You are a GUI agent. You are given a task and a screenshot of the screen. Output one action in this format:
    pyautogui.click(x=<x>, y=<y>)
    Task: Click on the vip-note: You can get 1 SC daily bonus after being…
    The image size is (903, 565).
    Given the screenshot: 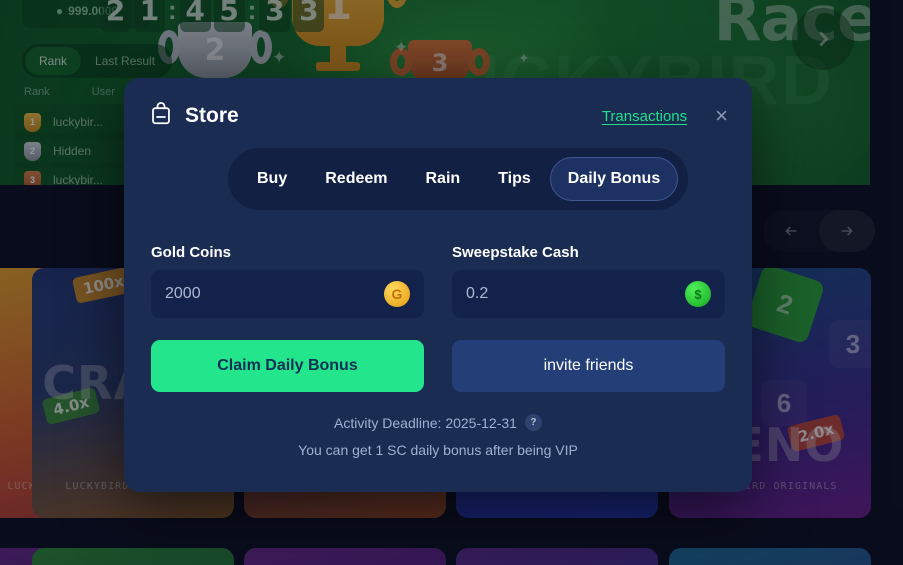 What is the action you would take?
    pyautogui.click(x=438, y=450)
    